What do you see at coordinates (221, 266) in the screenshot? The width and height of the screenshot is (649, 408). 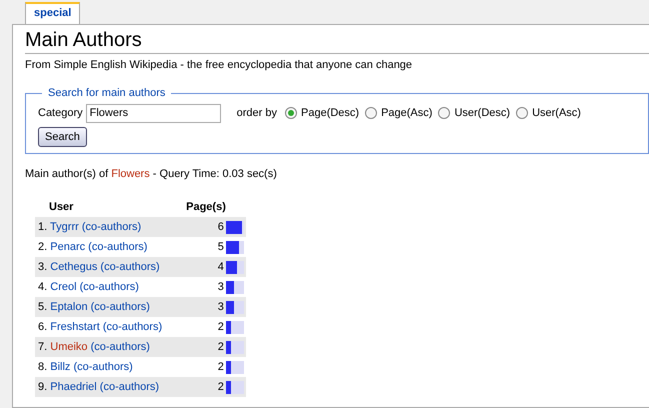 I see `page-count: 4` at bounding box center [221, 266].